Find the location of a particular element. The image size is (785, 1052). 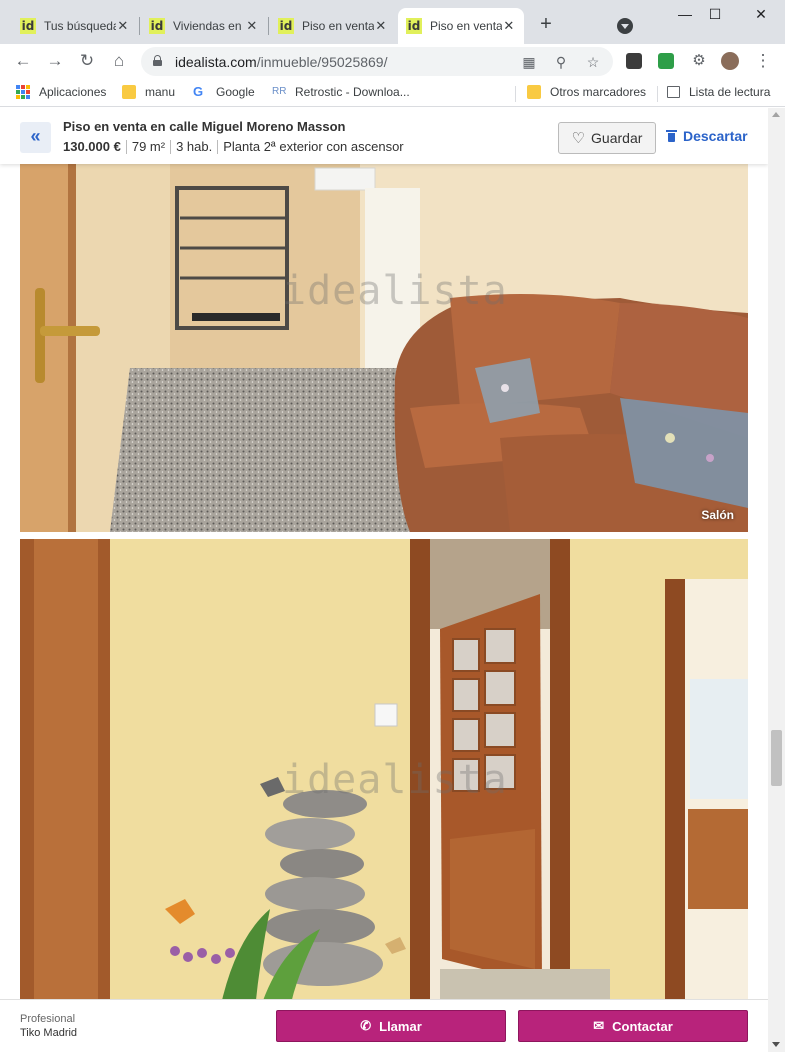

trash-icon is located at coordinates (671, 136).